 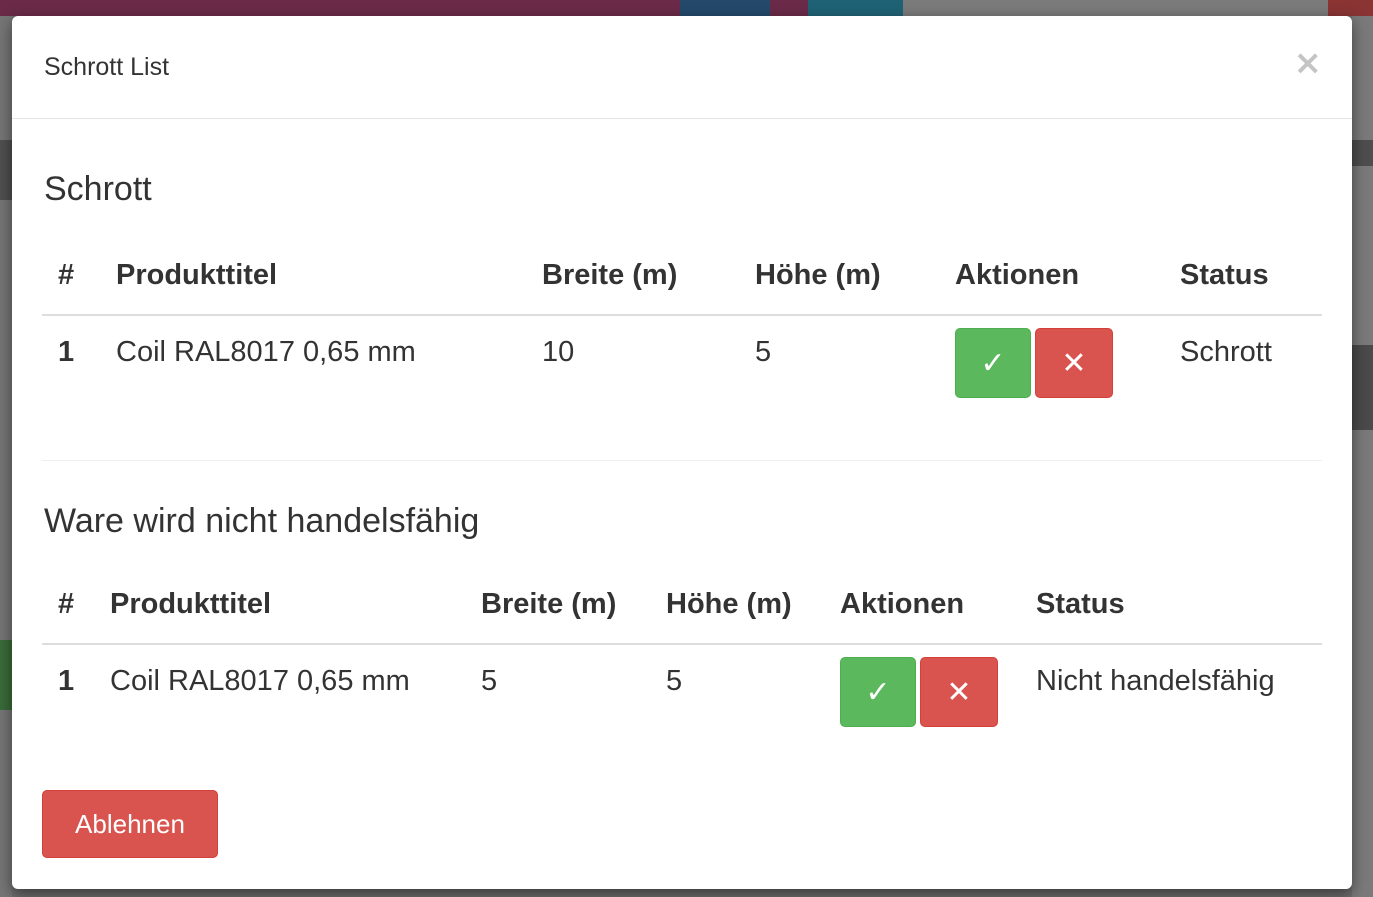 What do you see at coordinates (262, 521) in the screenshot?
I see `section-title-unsellable: Ware wird nicht handelsfähig` at bounding box center [262, 521].